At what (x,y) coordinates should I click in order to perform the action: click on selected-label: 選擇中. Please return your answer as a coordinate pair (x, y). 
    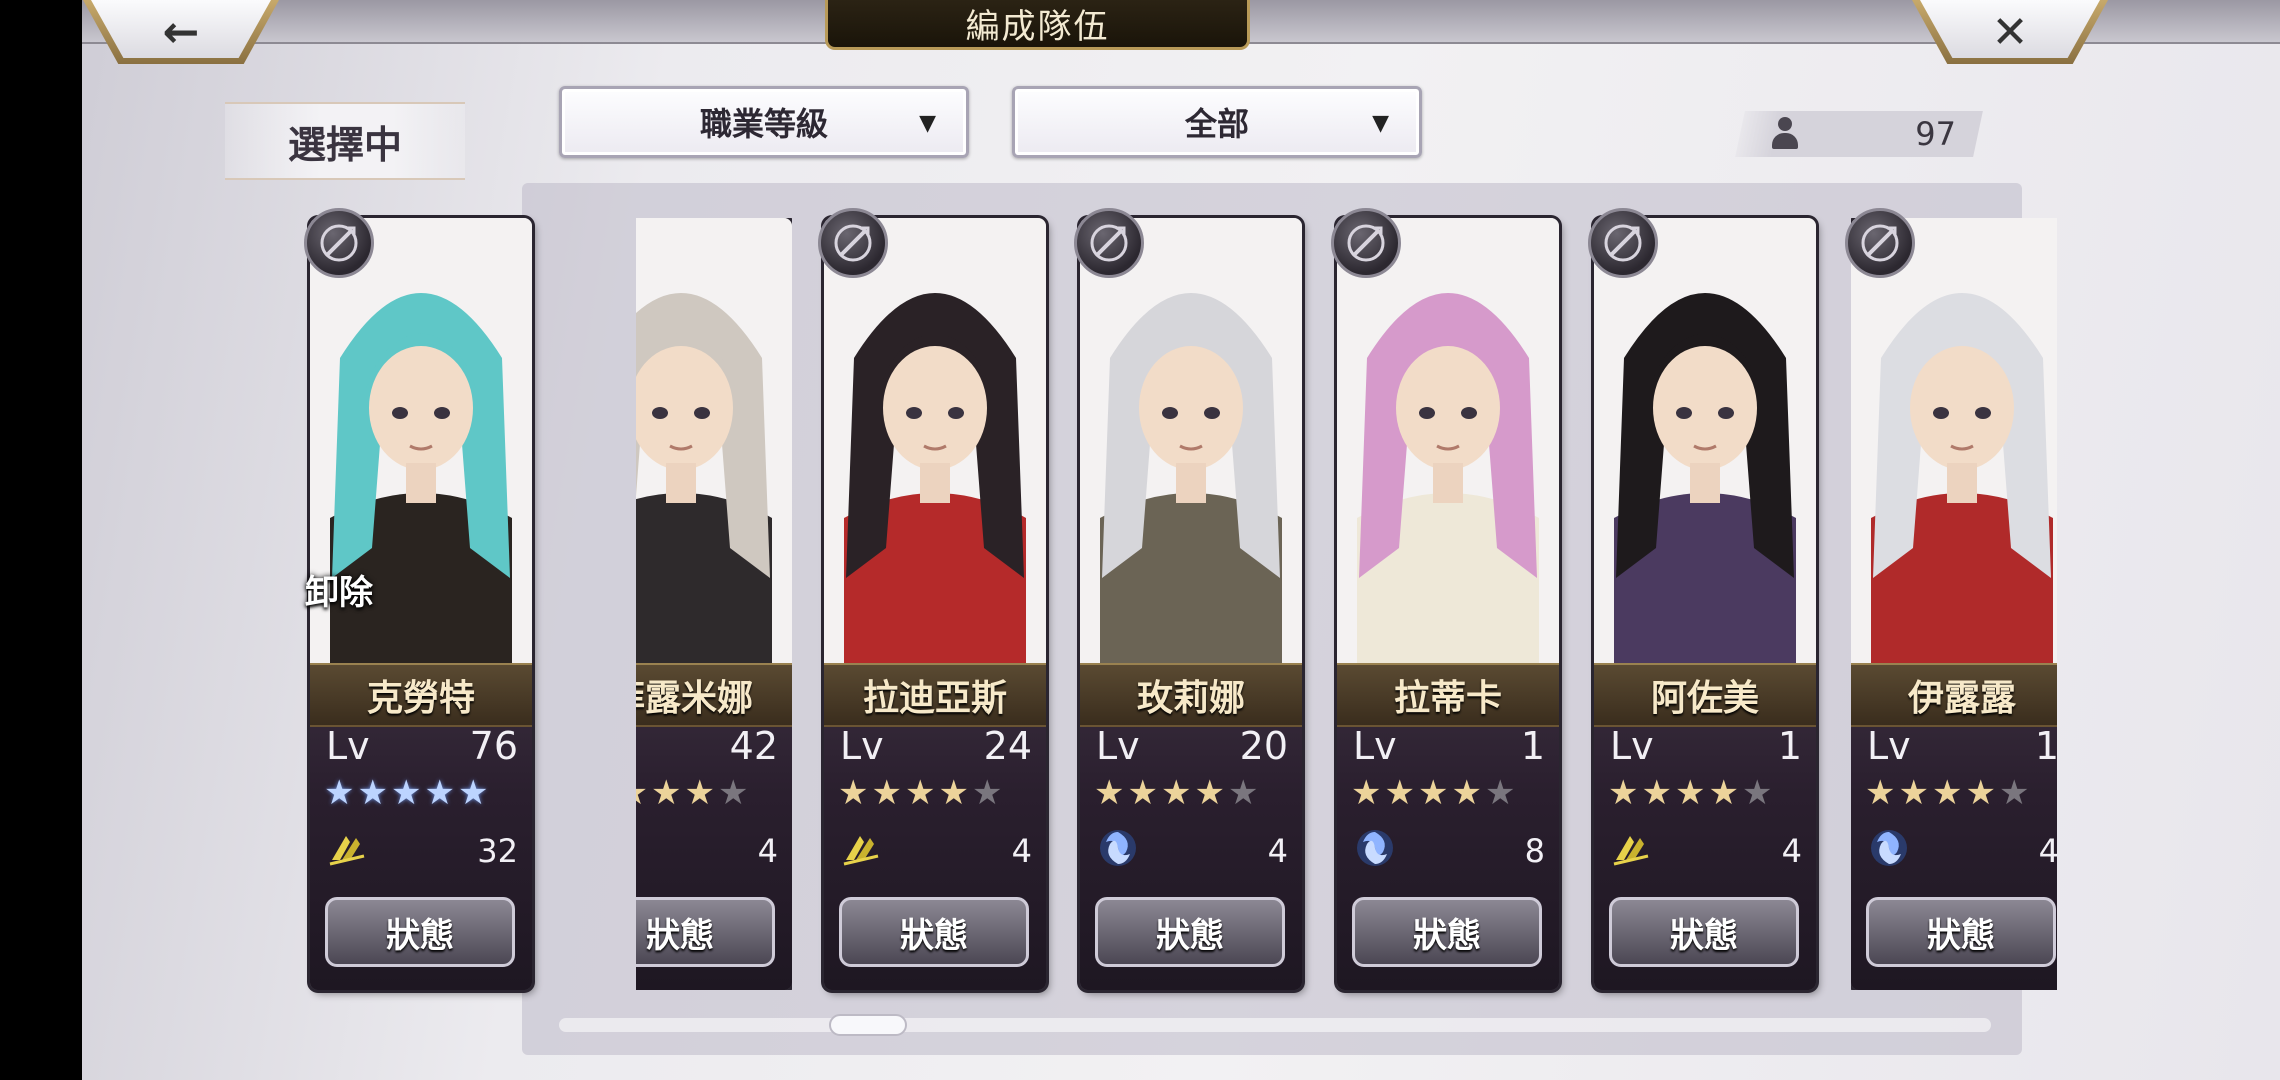
    Looking at the image, I should click on (345, 141).